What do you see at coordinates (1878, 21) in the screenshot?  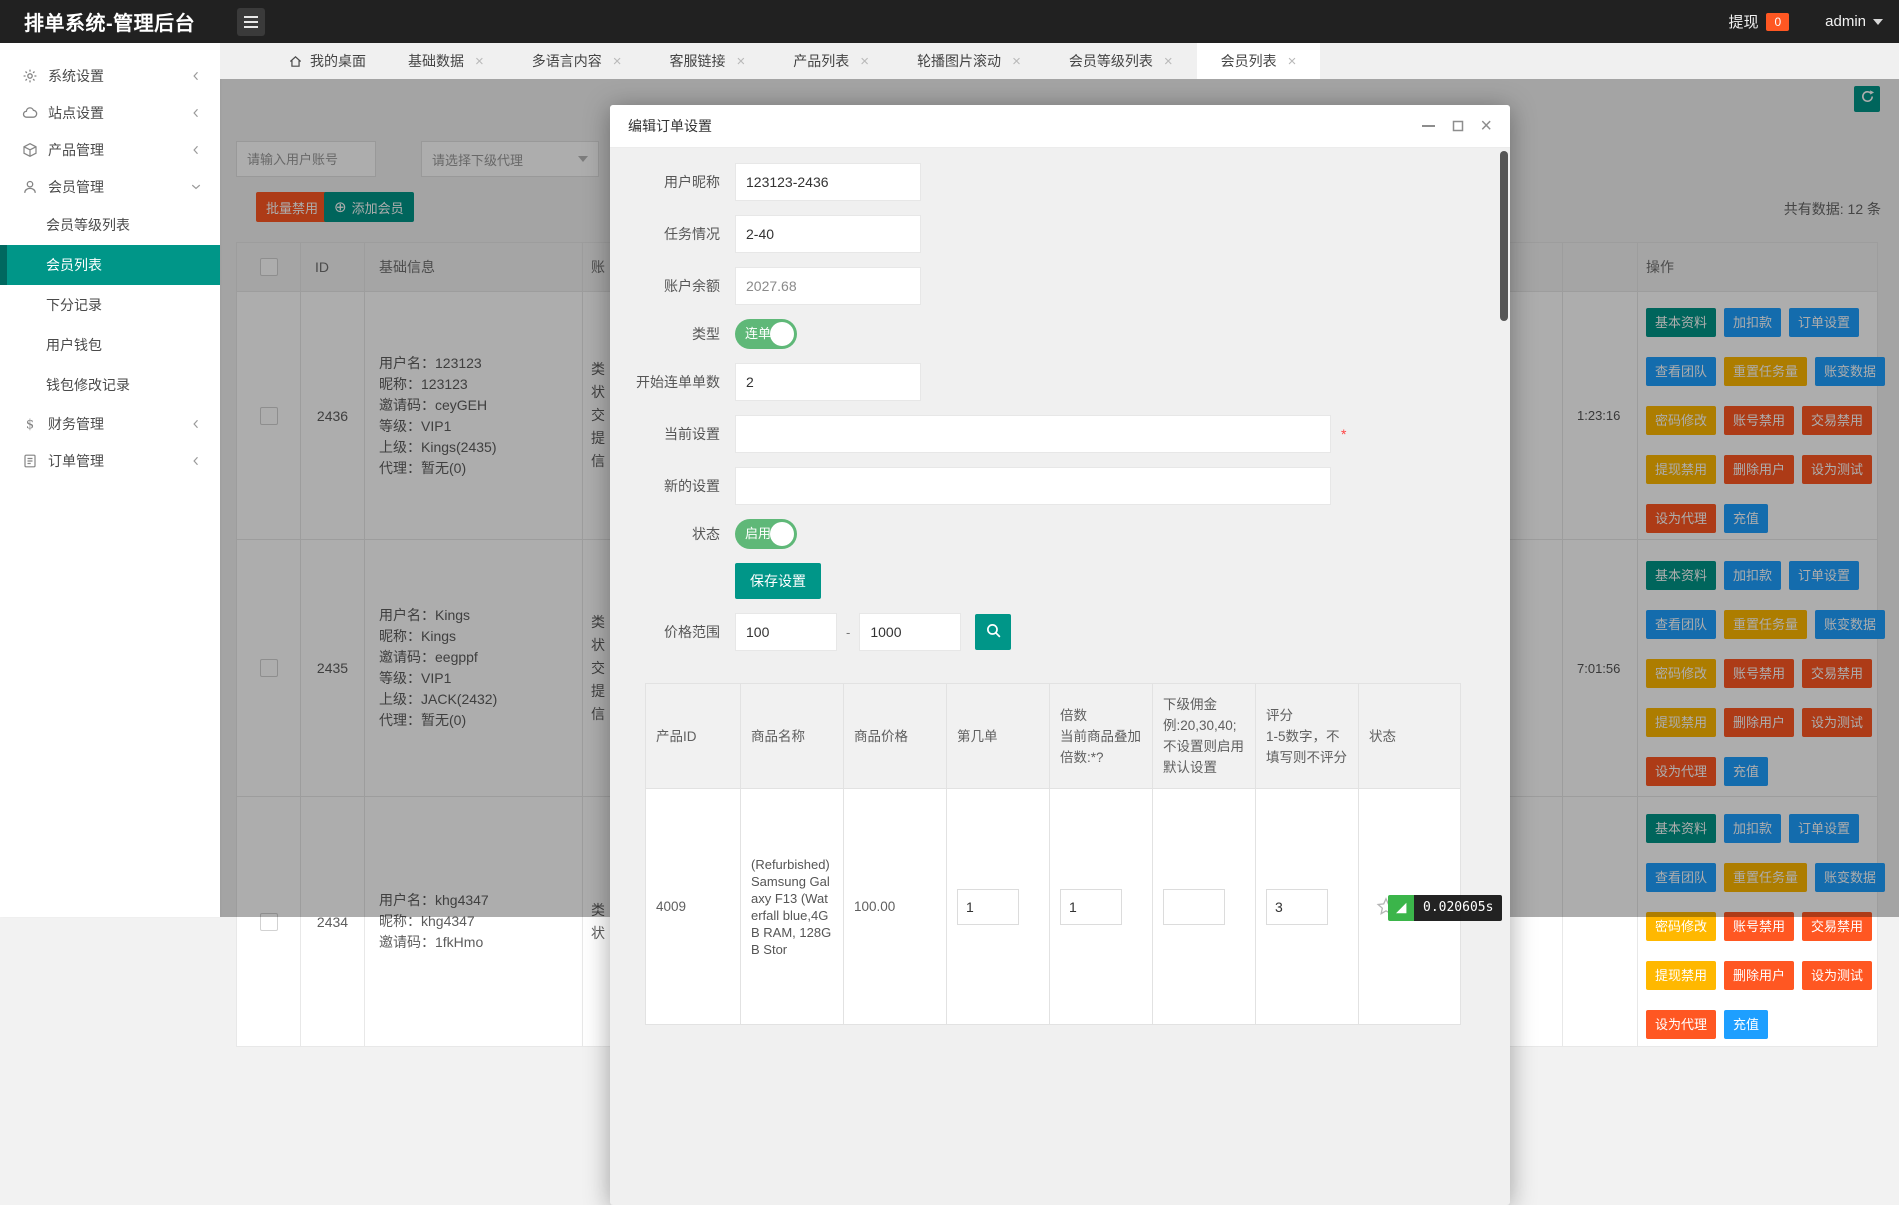 I see `caret-down-icon` at bounding box center [1878, 21].